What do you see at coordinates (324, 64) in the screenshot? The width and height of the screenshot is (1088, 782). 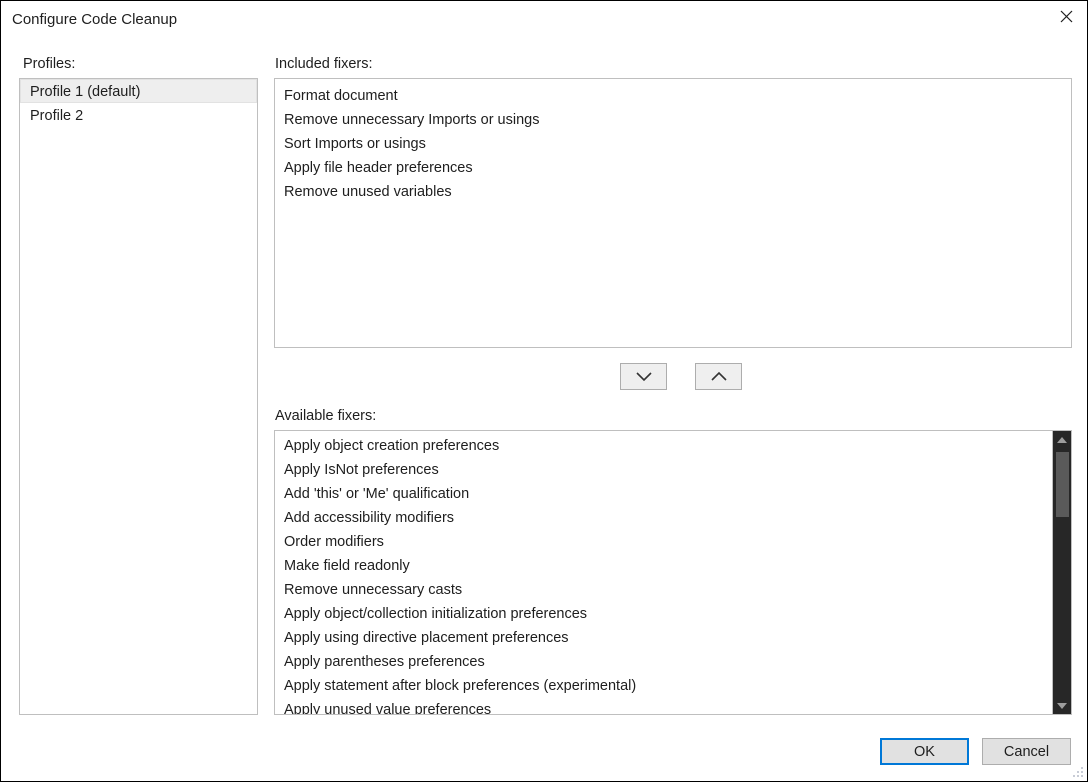 I see `included-fixers-label: Included fixers:` at bounding box center [324, 64].